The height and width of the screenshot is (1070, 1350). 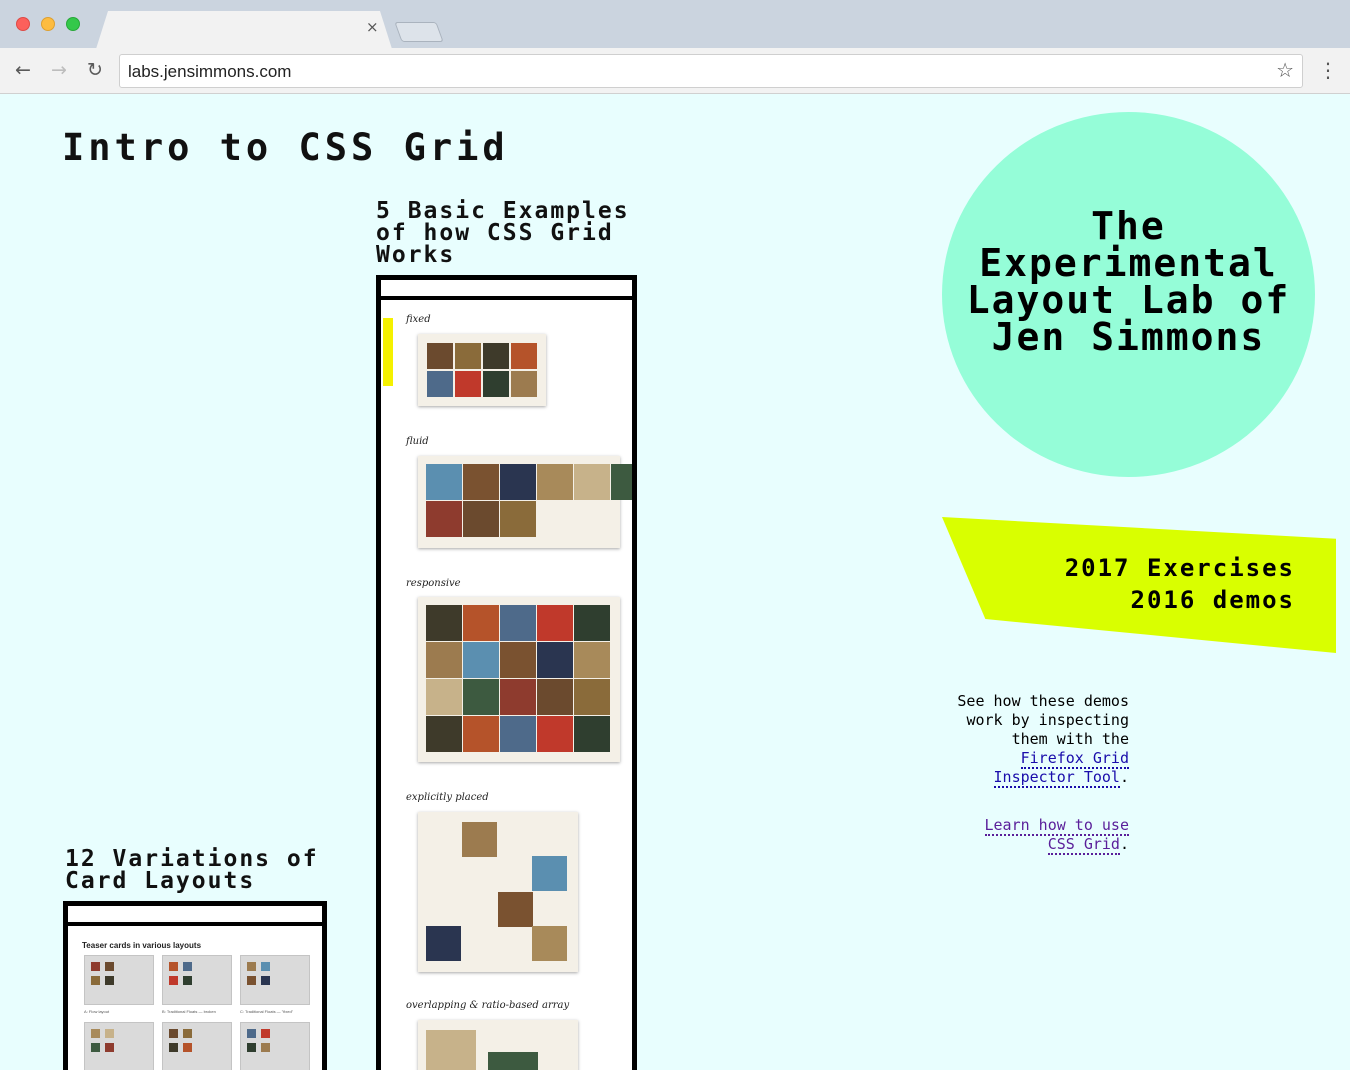 I want to click on new-tab-button, so click(x=419, y=32).